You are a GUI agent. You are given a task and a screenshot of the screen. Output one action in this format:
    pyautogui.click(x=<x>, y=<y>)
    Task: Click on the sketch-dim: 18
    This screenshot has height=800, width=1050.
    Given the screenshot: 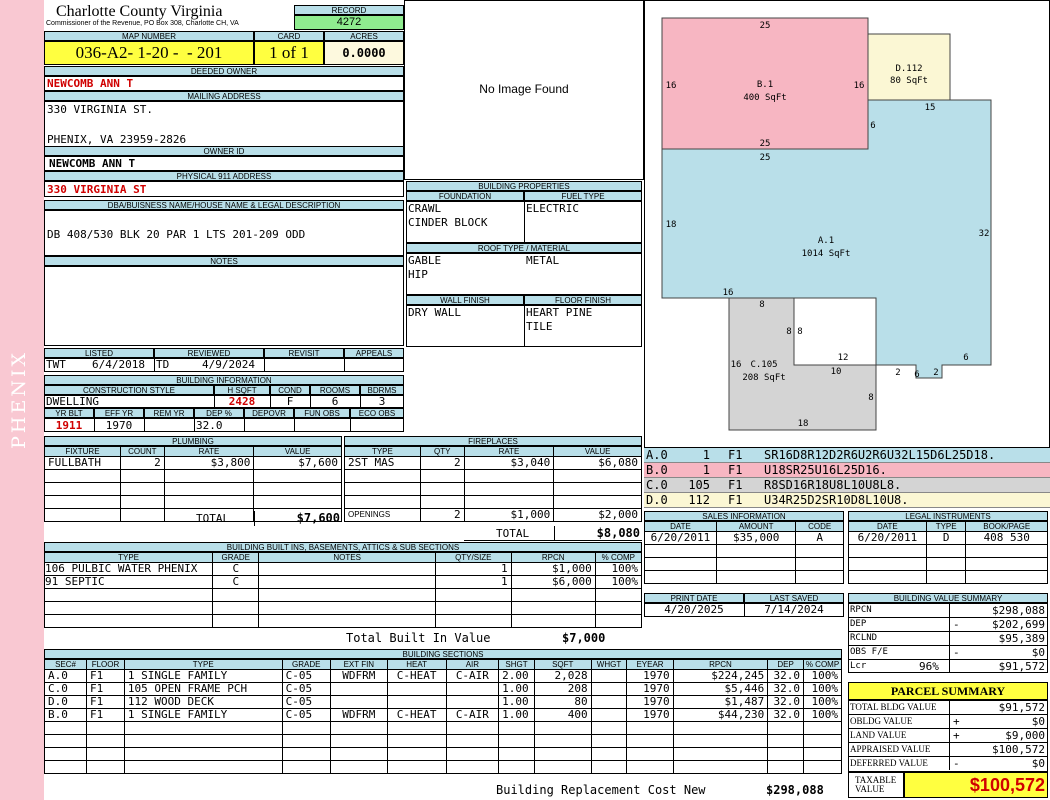 What is the action you would take?
    pyautogui.click(x=671, y=225)
    